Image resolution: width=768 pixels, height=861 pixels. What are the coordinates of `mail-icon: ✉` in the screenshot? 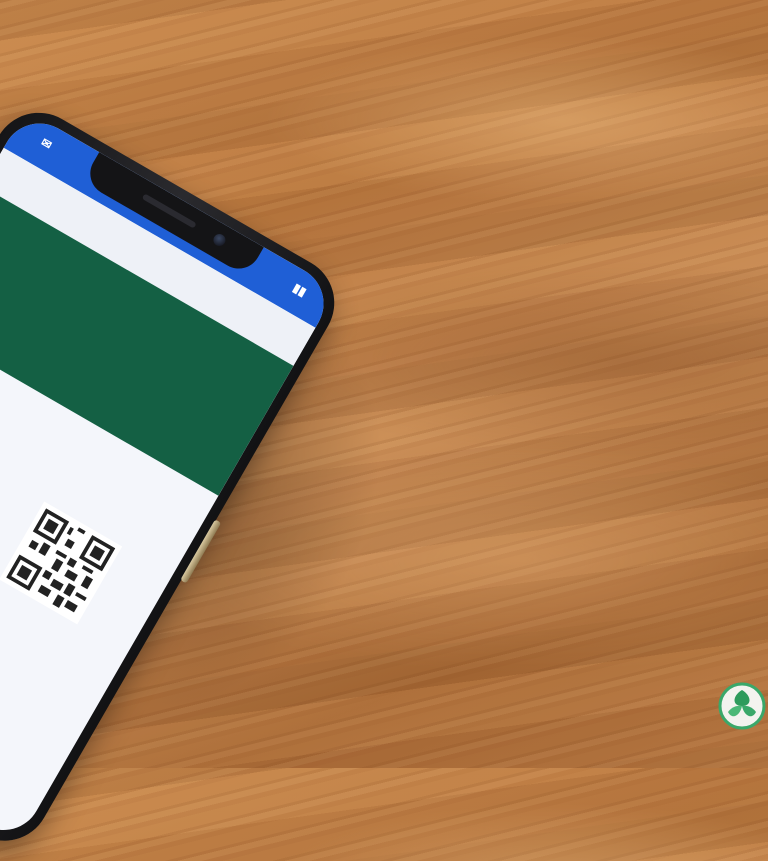 It's located at (46, 144).